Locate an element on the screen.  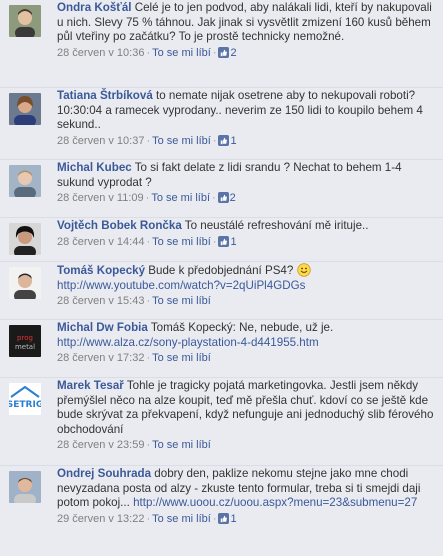
comment-author-link: Tomáš Kopecký is located at coordinates (101, 270).